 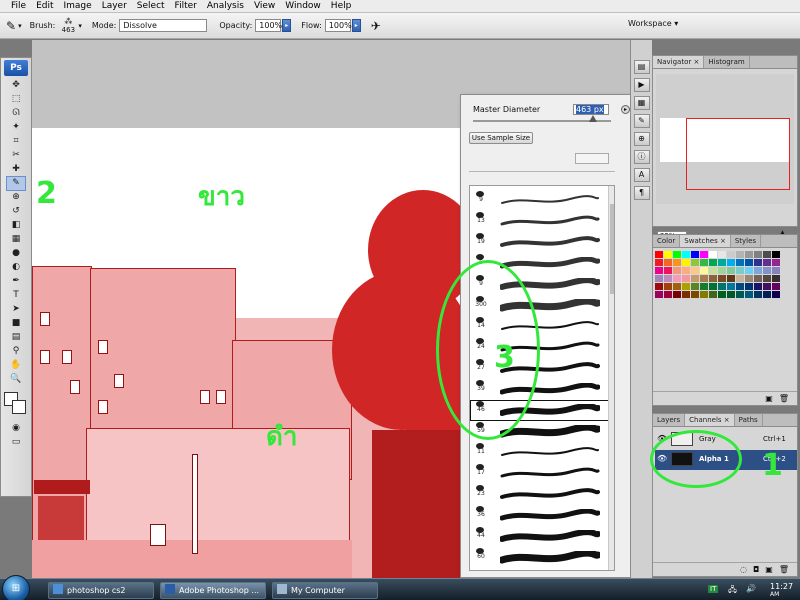 I want to click on menu-filter: Filter, so click(x=186, y=6).